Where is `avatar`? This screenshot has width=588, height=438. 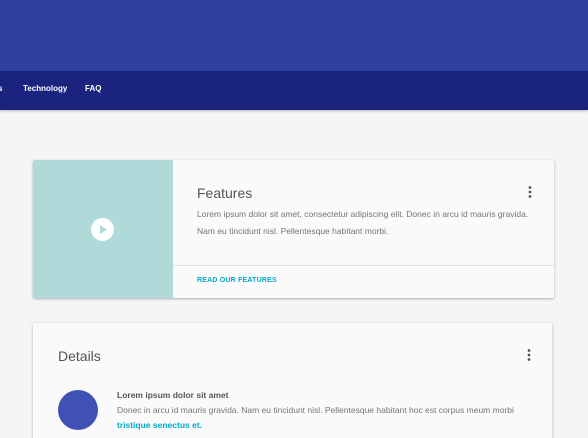 avatar is located at coordinates (78, 410).